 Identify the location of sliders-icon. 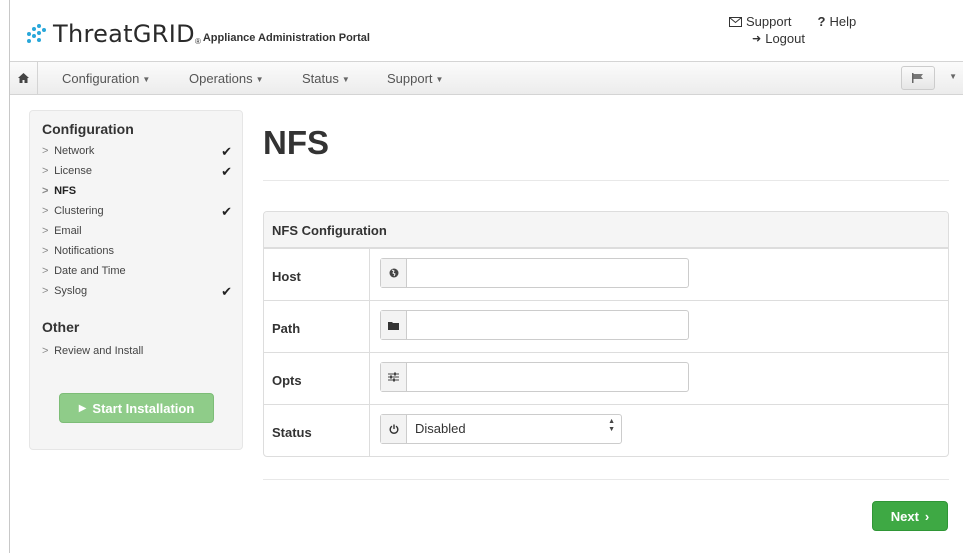
(394, 377).